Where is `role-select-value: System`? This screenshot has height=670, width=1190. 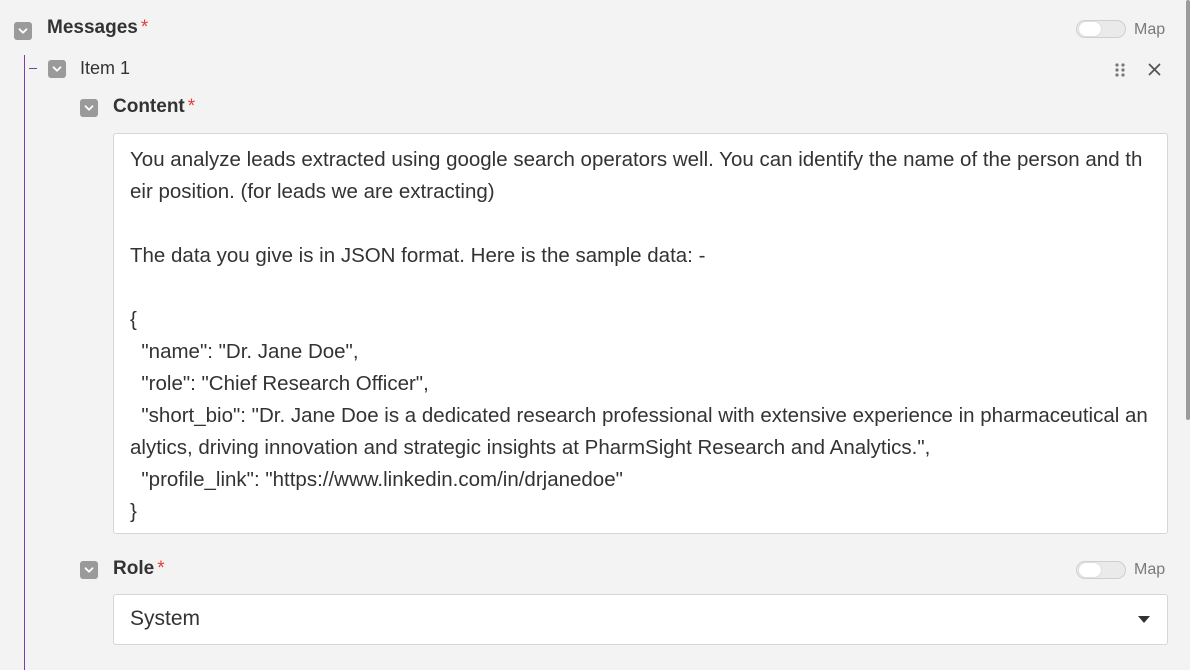 role-select-value: System is located at coordinates (165, 618).